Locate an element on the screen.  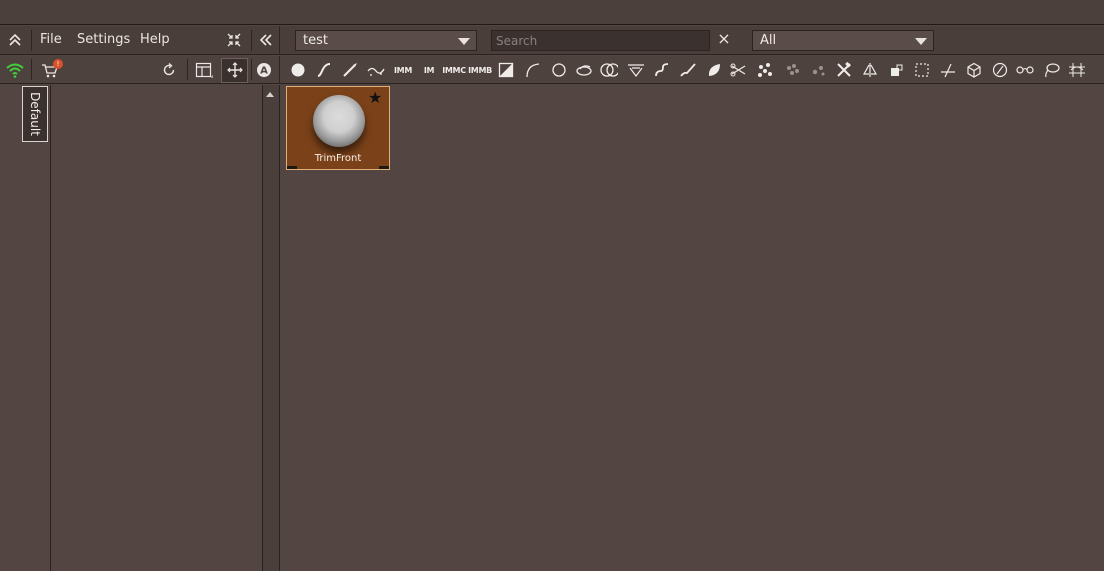
menu-bar: File Settings Help test × All is located at coordinates (552, 40).